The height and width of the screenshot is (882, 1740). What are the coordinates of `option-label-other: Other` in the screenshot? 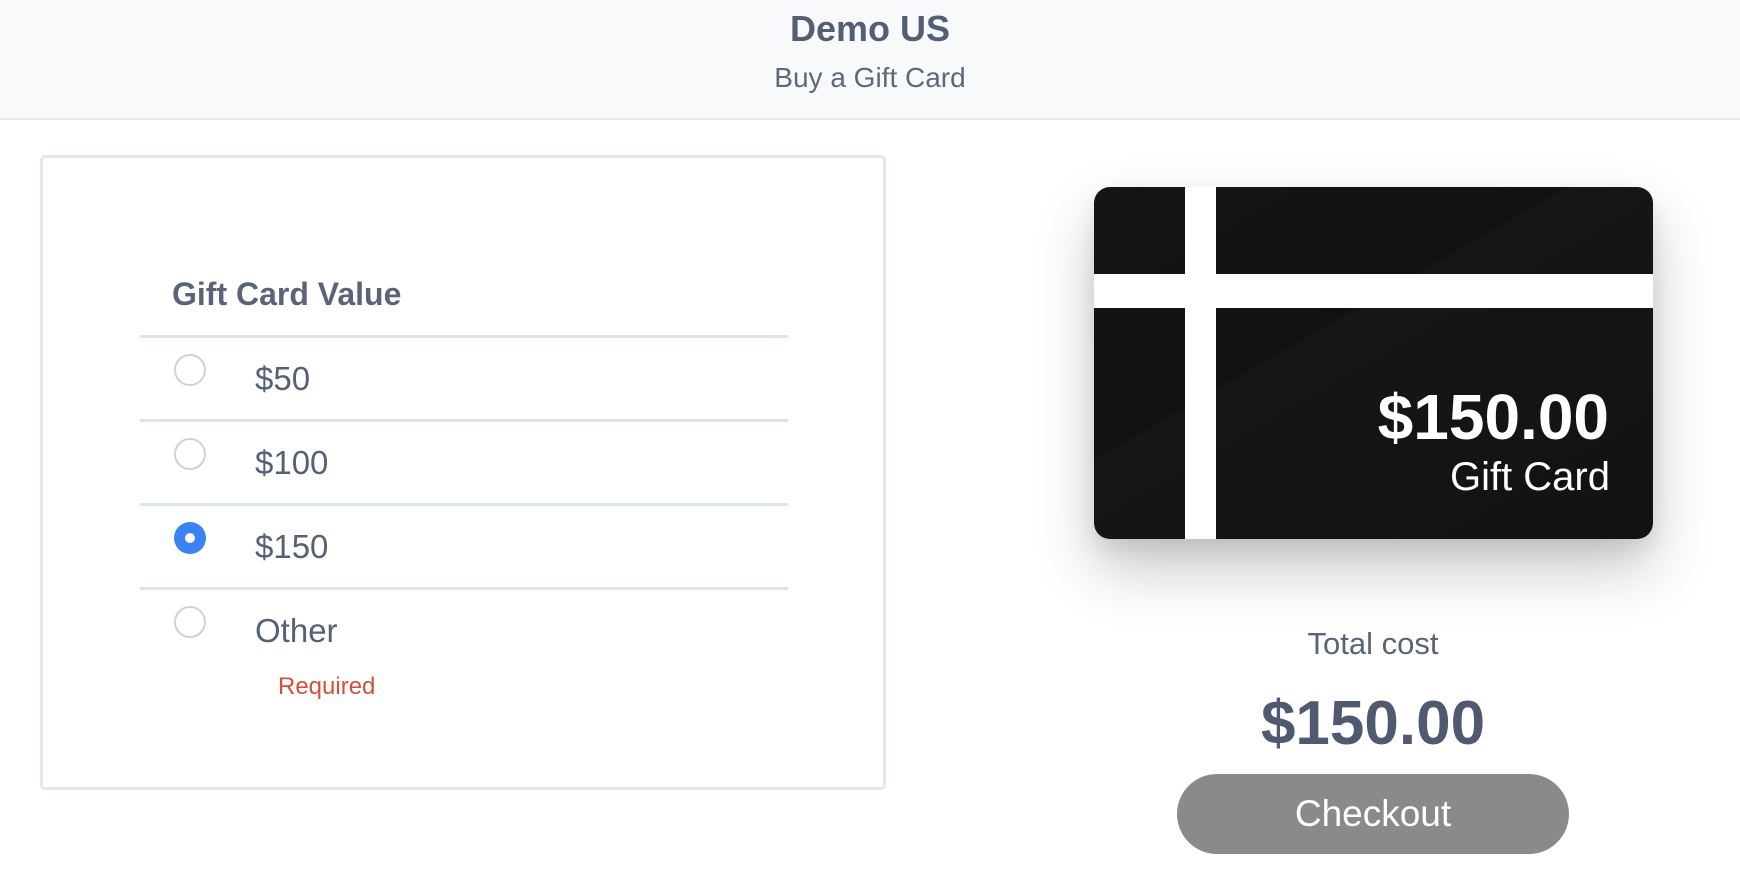 It's located at (296, 631).